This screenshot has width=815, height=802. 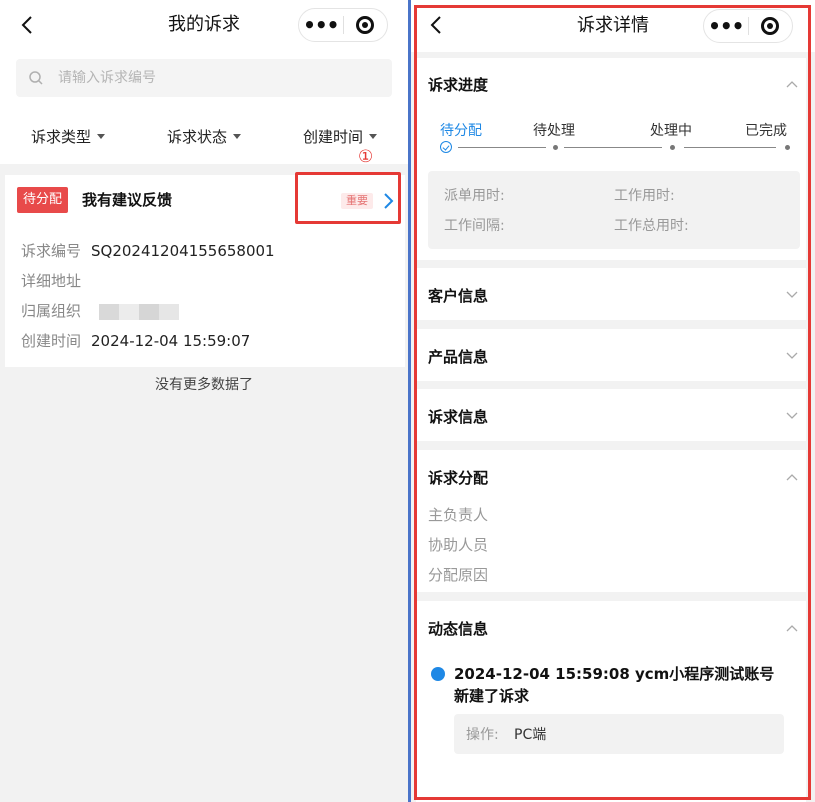 I want to click on field-organization: 归属组织, so click(x=100, y=311).